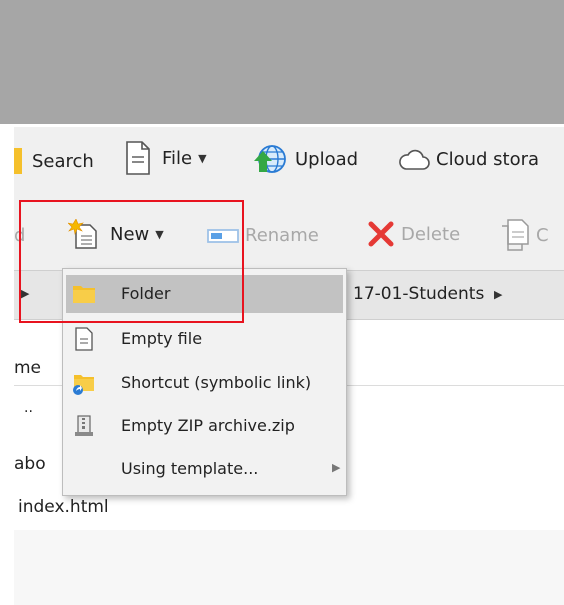 This screenshot has height=605, width=564. I want to click on file-row: abo, so click(30, 464).